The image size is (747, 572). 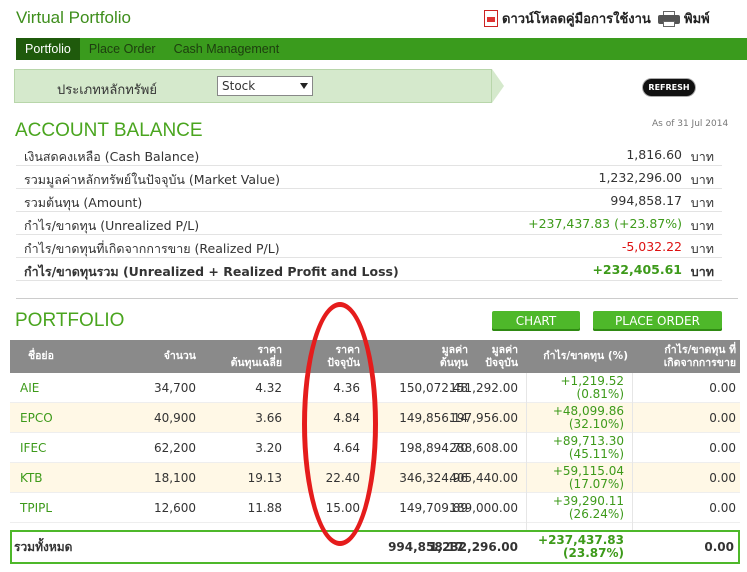 What do you see at coordinates (646, 200) in the screenshot?
I see `balance-value: 994,858.17` at bounding box center [646, 200].